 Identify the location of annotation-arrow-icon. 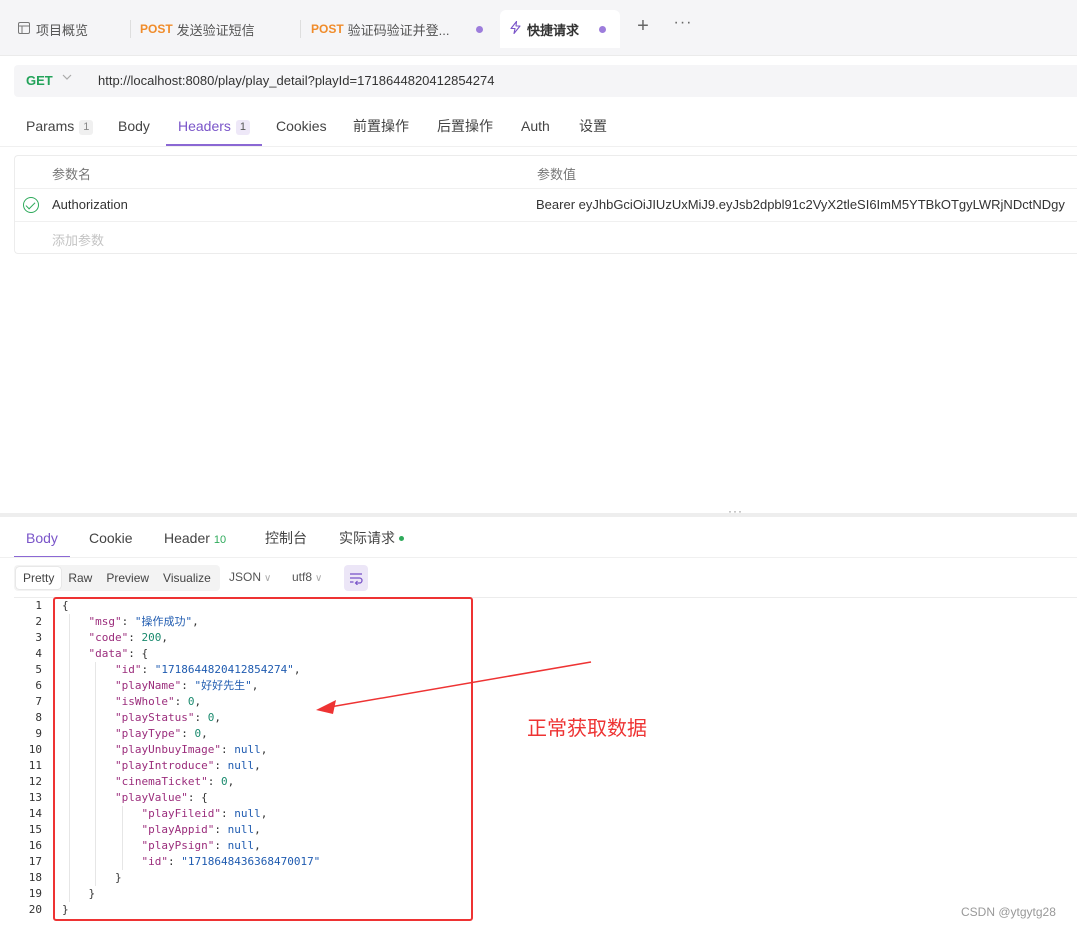
(454, 687).